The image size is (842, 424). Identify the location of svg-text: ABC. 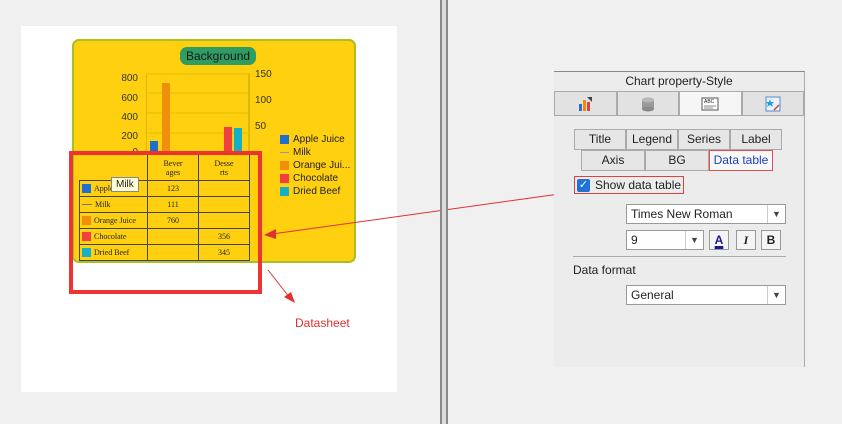
(709, 102).